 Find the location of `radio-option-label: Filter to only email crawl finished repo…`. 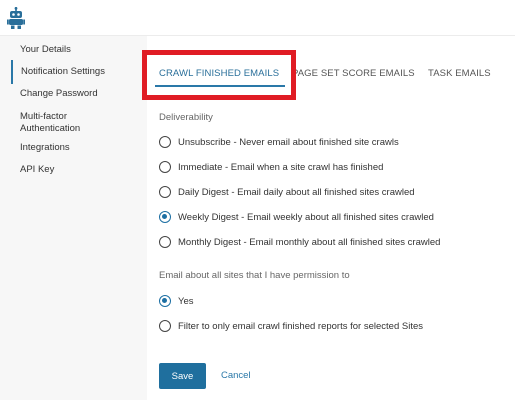

radio-option-label: Filter to only email crawl finished repo… is located at coordinates (300, 326).